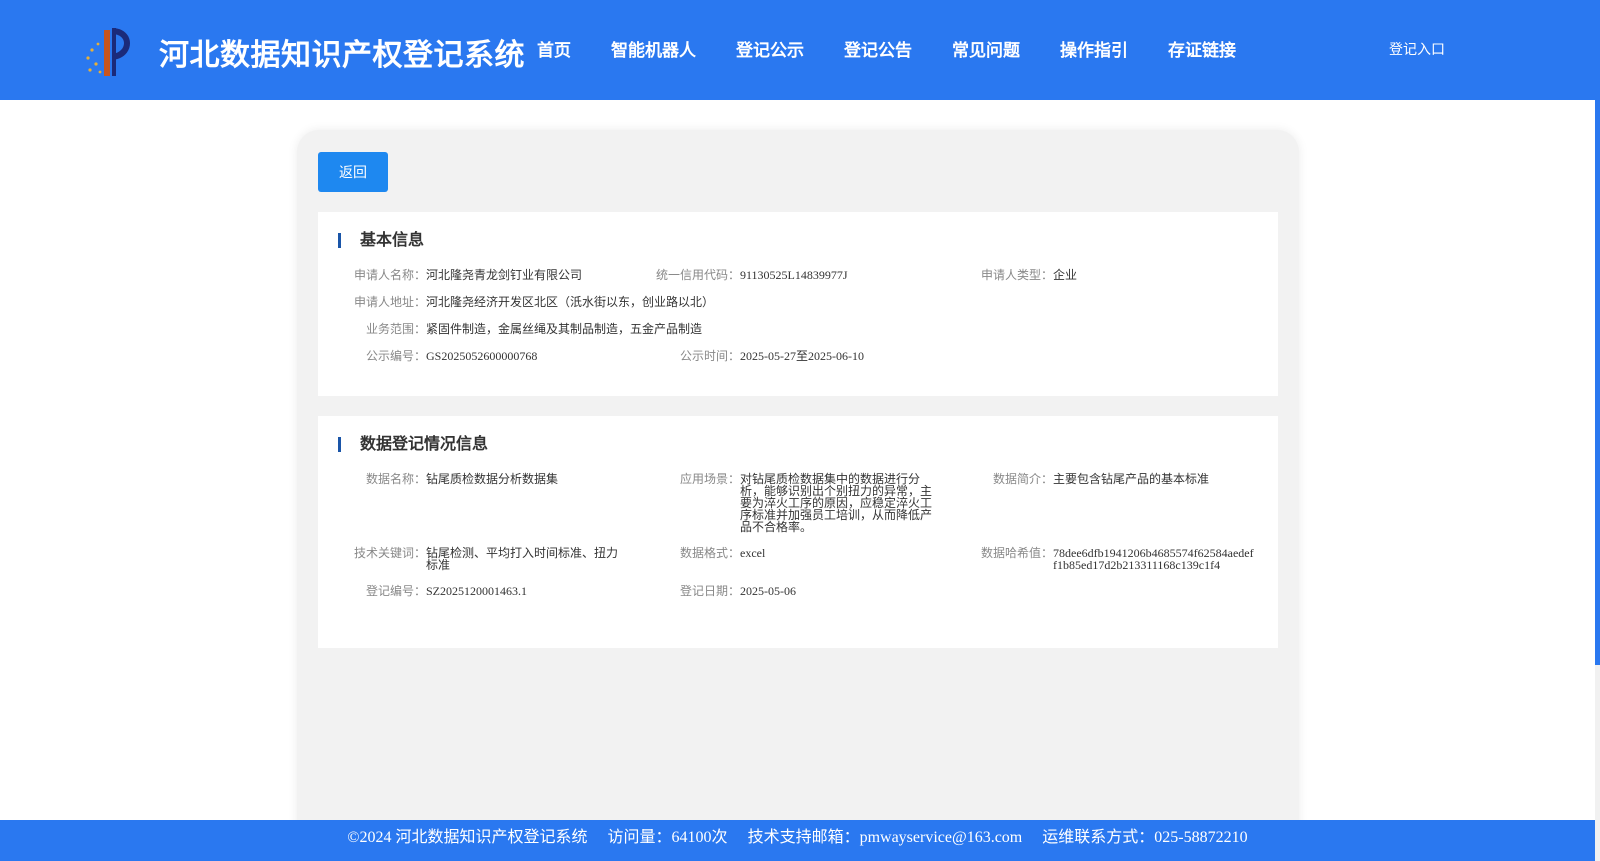 The height and width of the screenshot is (861, 1600). What do you see at coordinates (770, 48) in the screenshot?
I see `nav-registration-publicity: 登记公示` at bounding box center [770, 48].